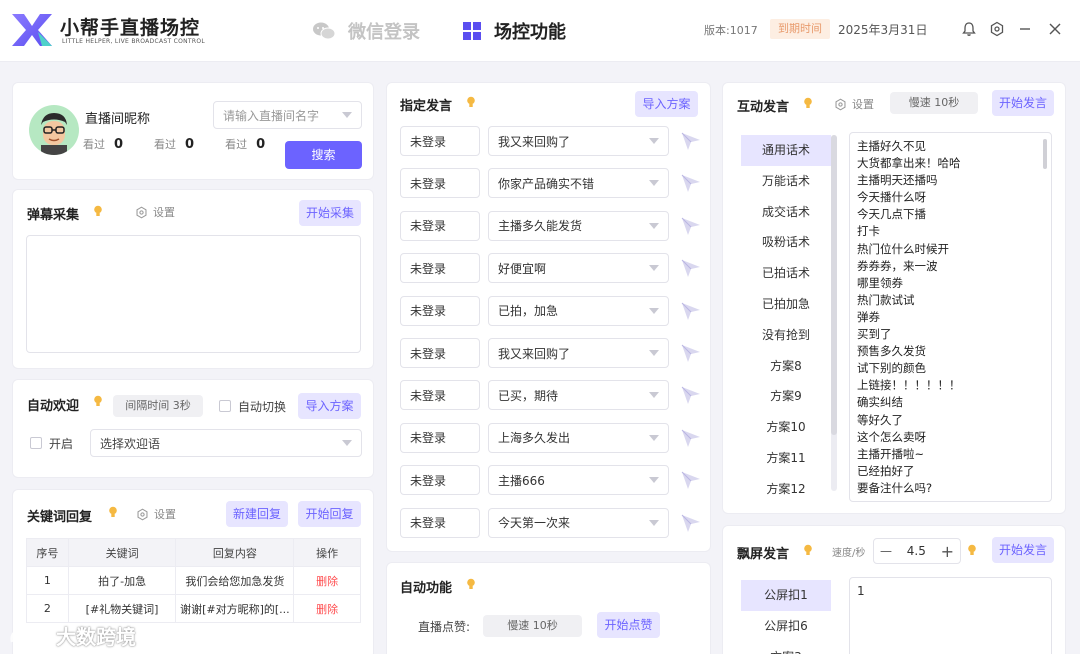 The image size is (1080, 654). I want to click on plus-icon: +, so click(947, 551).